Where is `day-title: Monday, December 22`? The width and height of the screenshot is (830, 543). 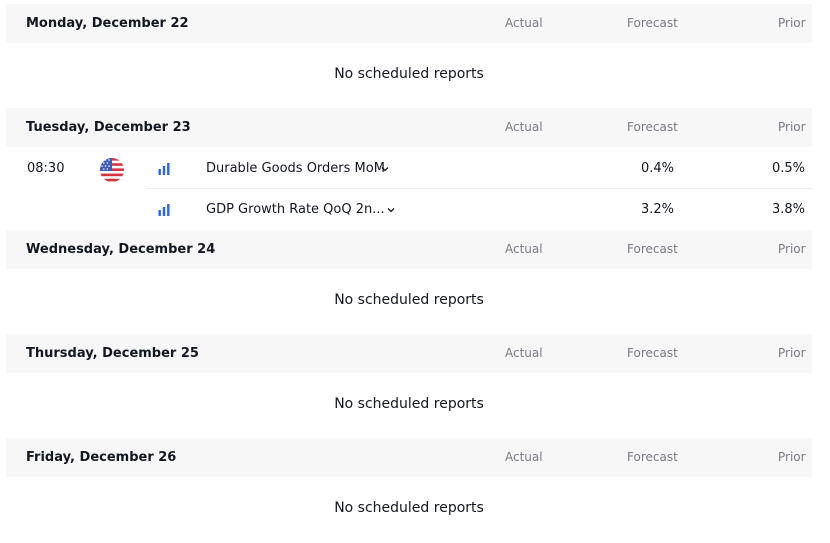 day-title: Monday, December 22 is located at coordinates (107, 23).